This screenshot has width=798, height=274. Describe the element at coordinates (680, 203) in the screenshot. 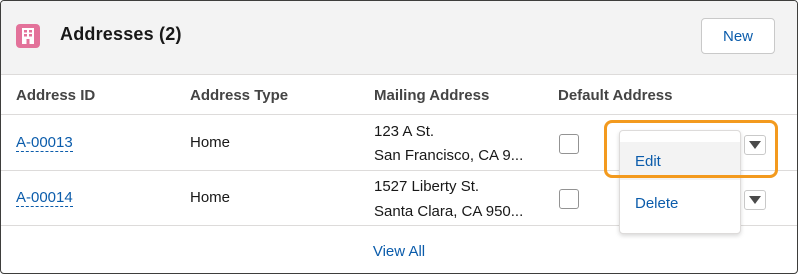

I see `menu-item-delete: Delete` at that location.